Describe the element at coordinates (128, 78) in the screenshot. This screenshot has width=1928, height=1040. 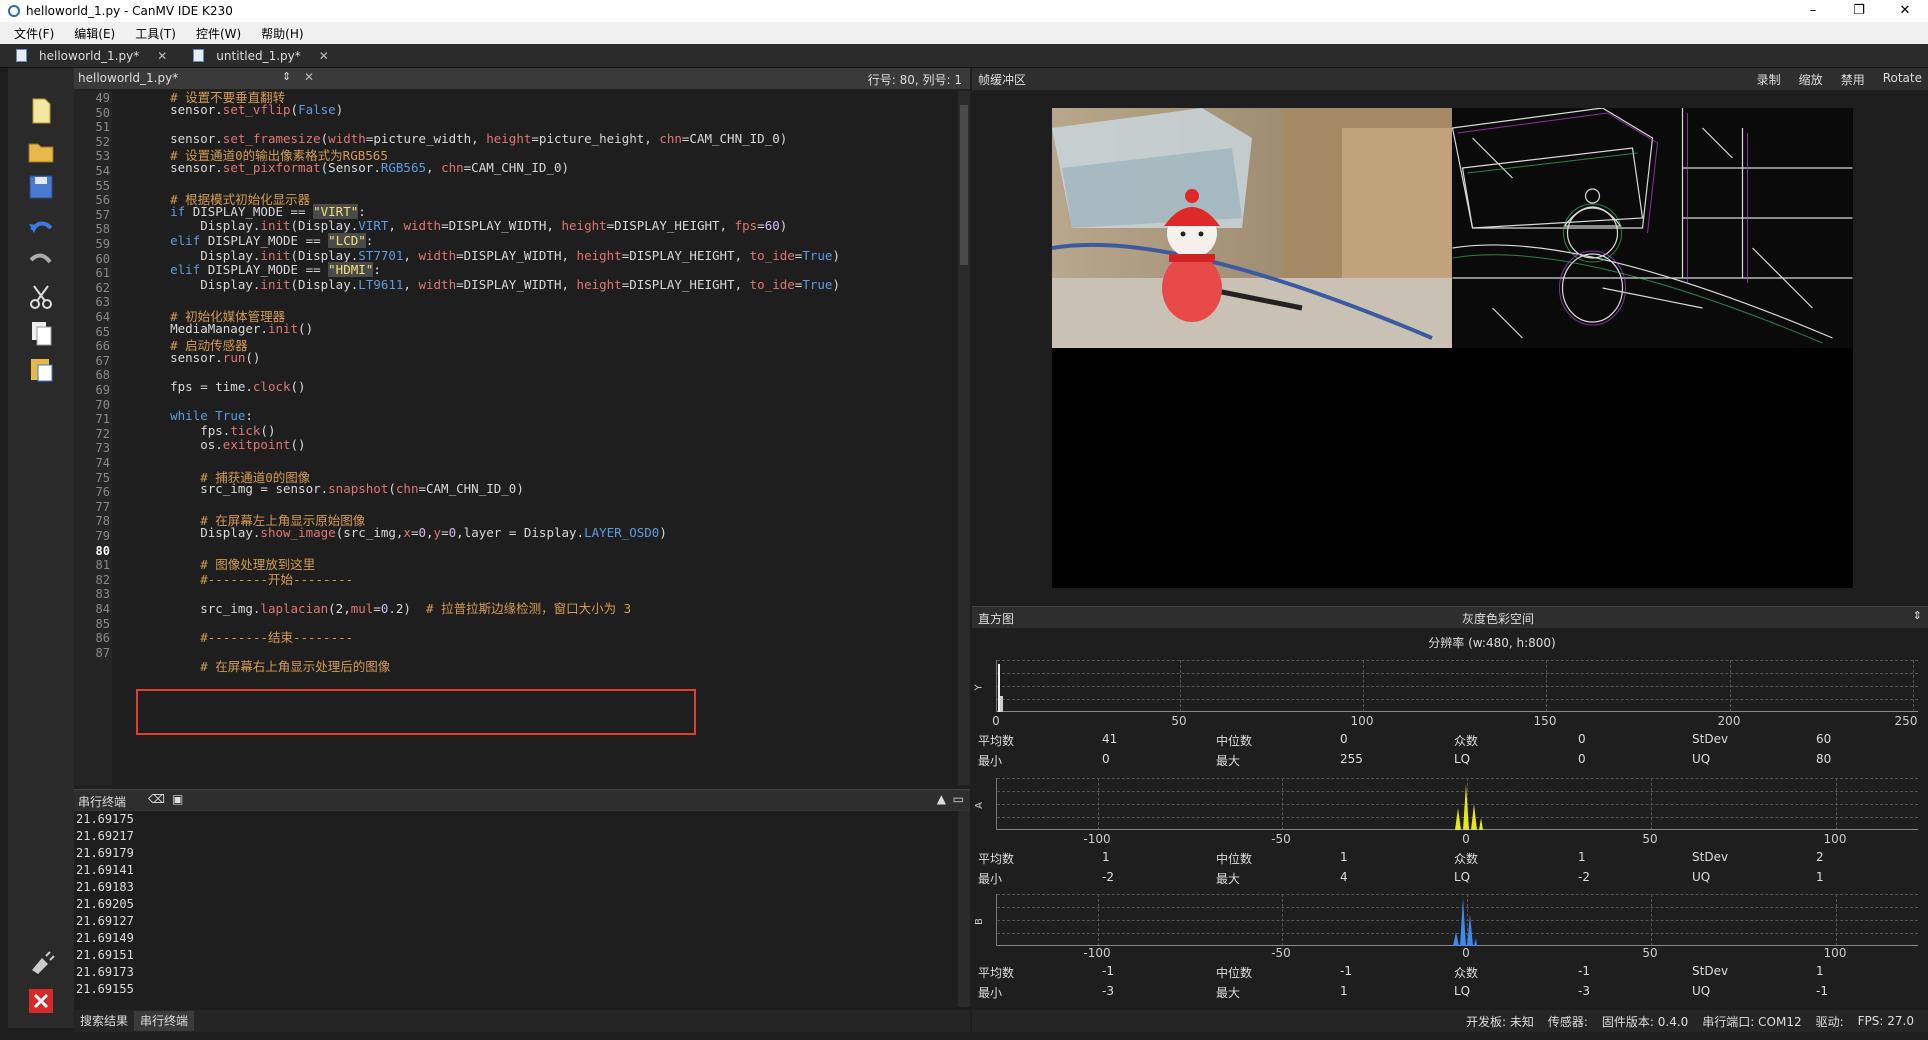
I see `document-selector: helloworld_1.py*` at that location.